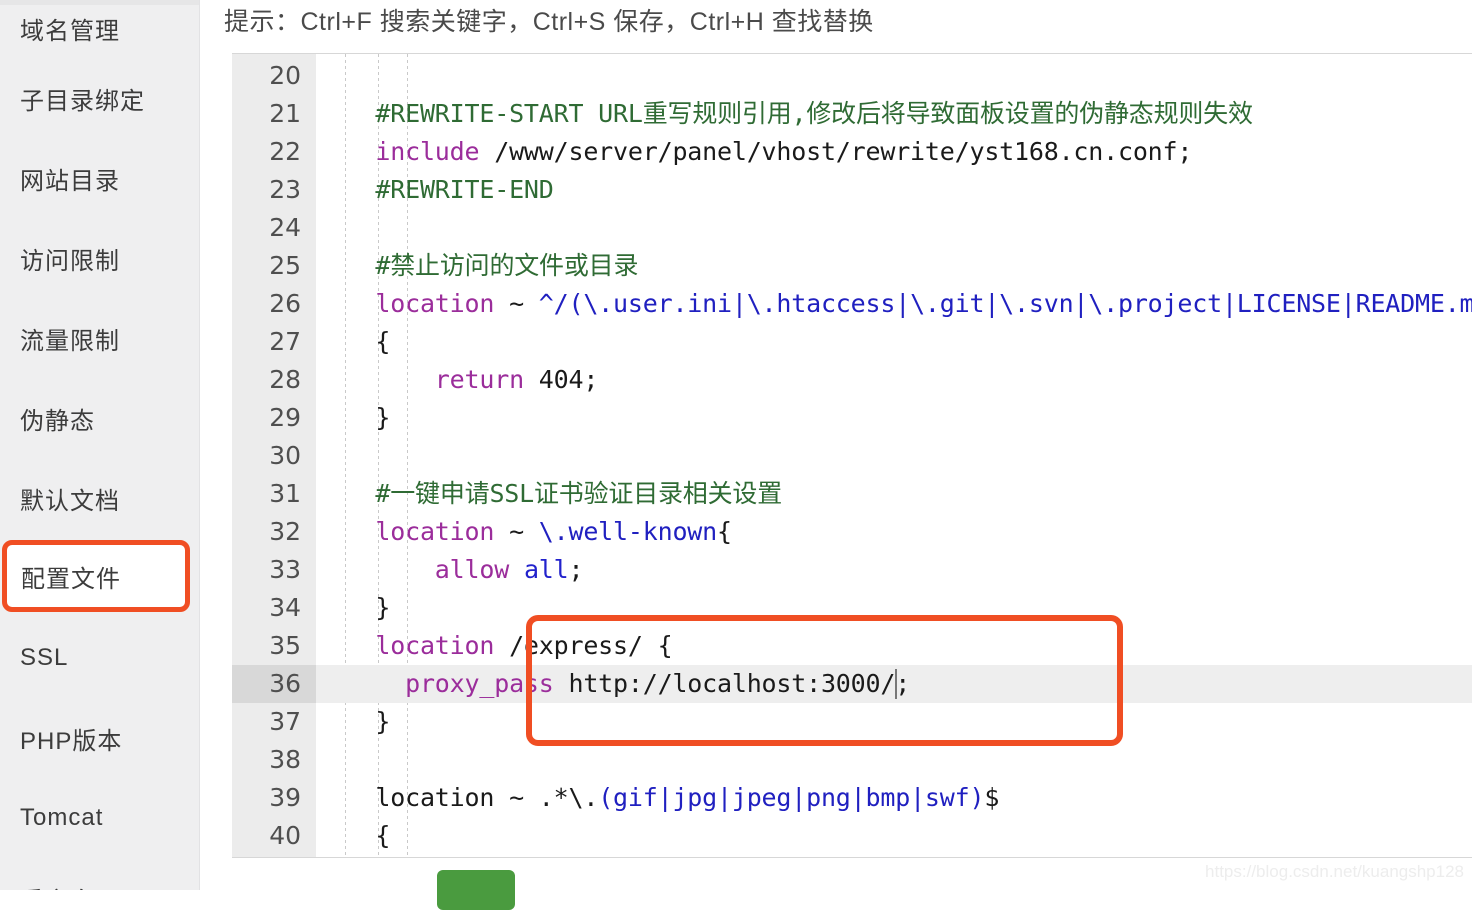 The width and height of the screenshot is (1472, 910). I want to click on sidebar-item-label: 配置文件, so click(71, 579).